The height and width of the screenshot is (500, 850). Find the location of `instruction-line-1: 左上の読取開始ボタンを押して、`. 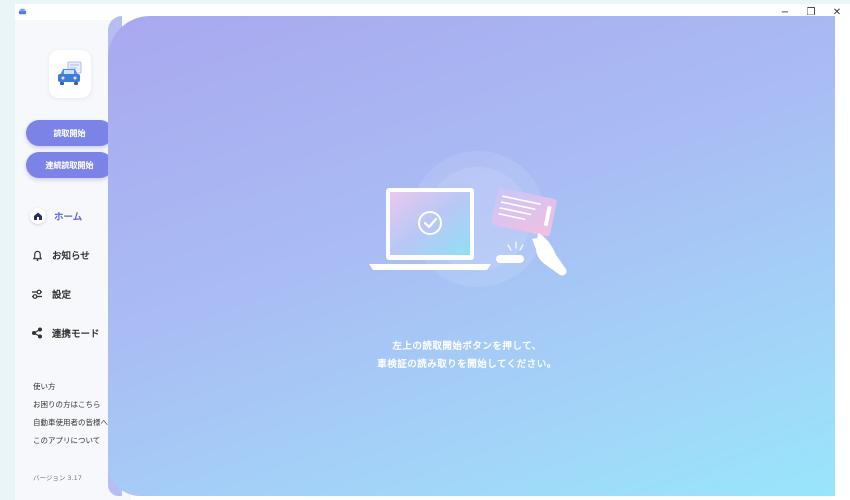

instruction-line-1: 左上の読取開始ボタンを押して、 is located at coordinates (467, 346).